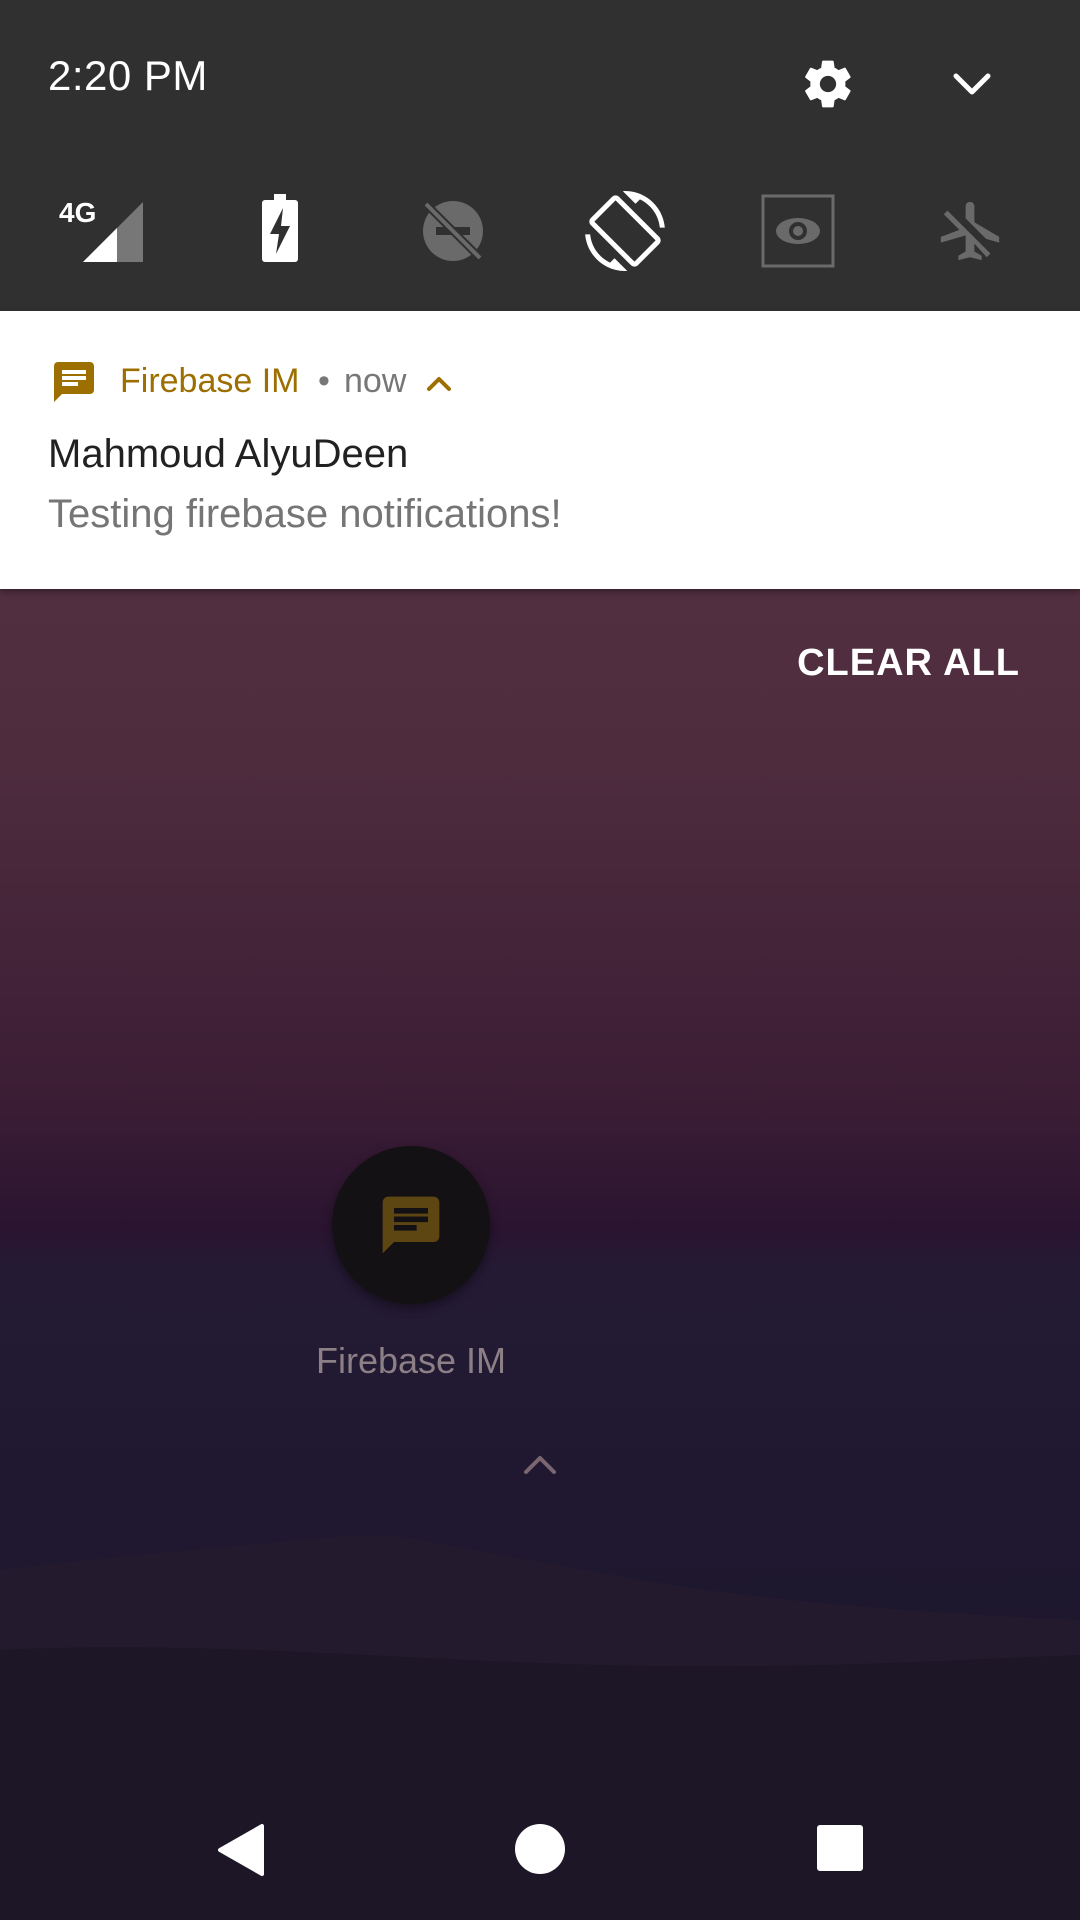 Image resolution: width=1080 pixels, height=1920 pixels. I want to click on notification-time: now, so click(375, 381).